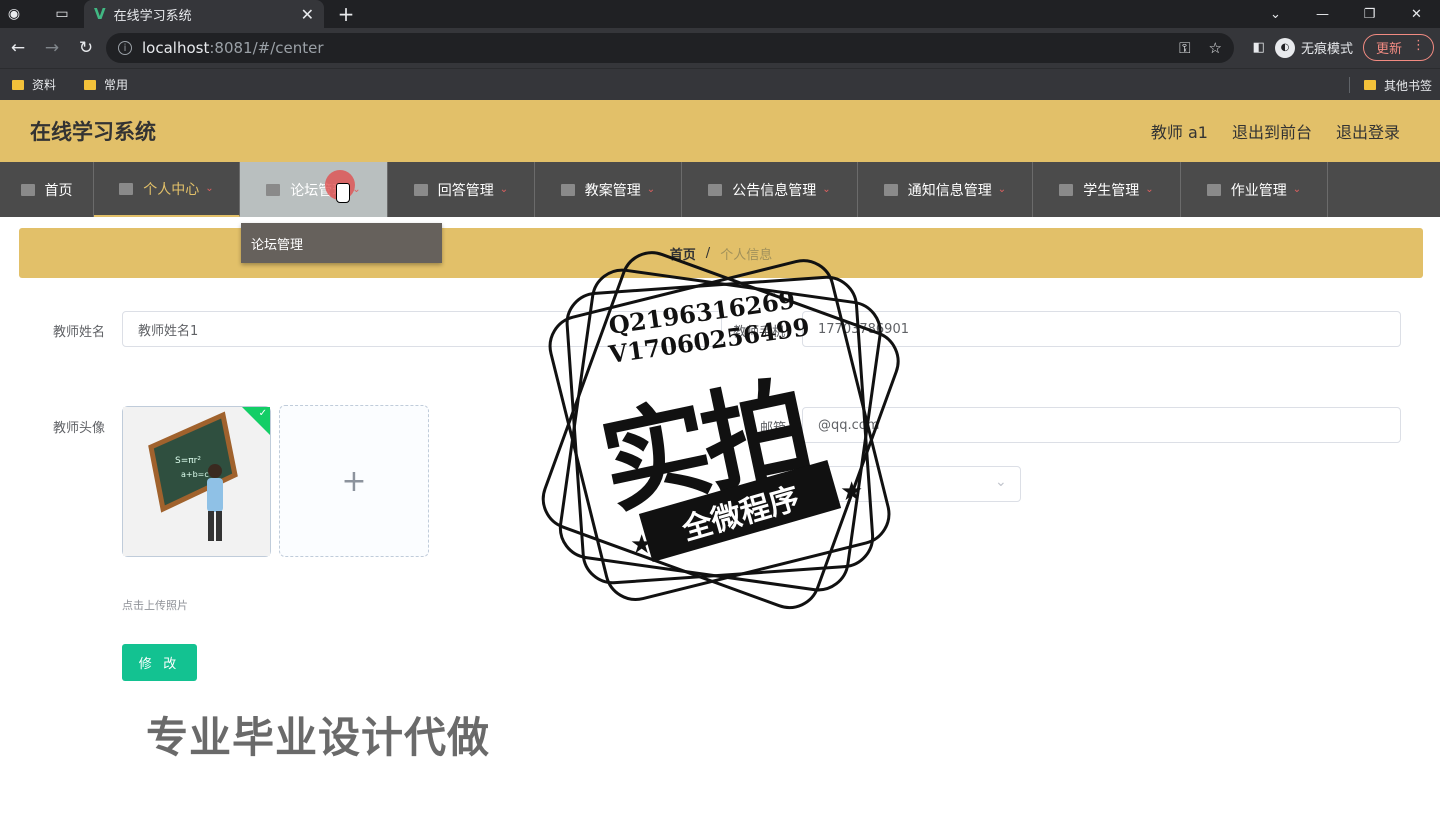  I want to click on update-button: 更新 ⋮, so click(1398, 47).